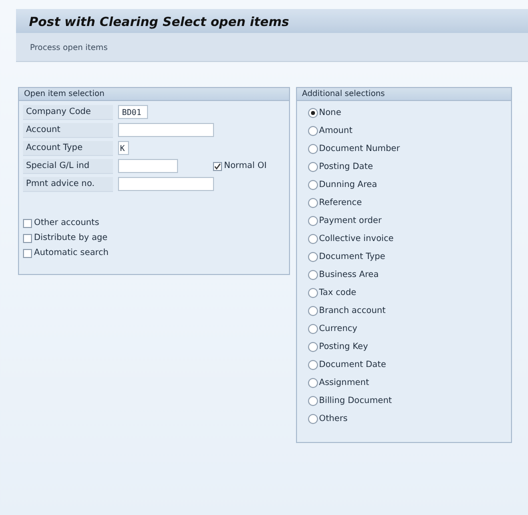  I want to click on field-label: Account, so click(68, 130).